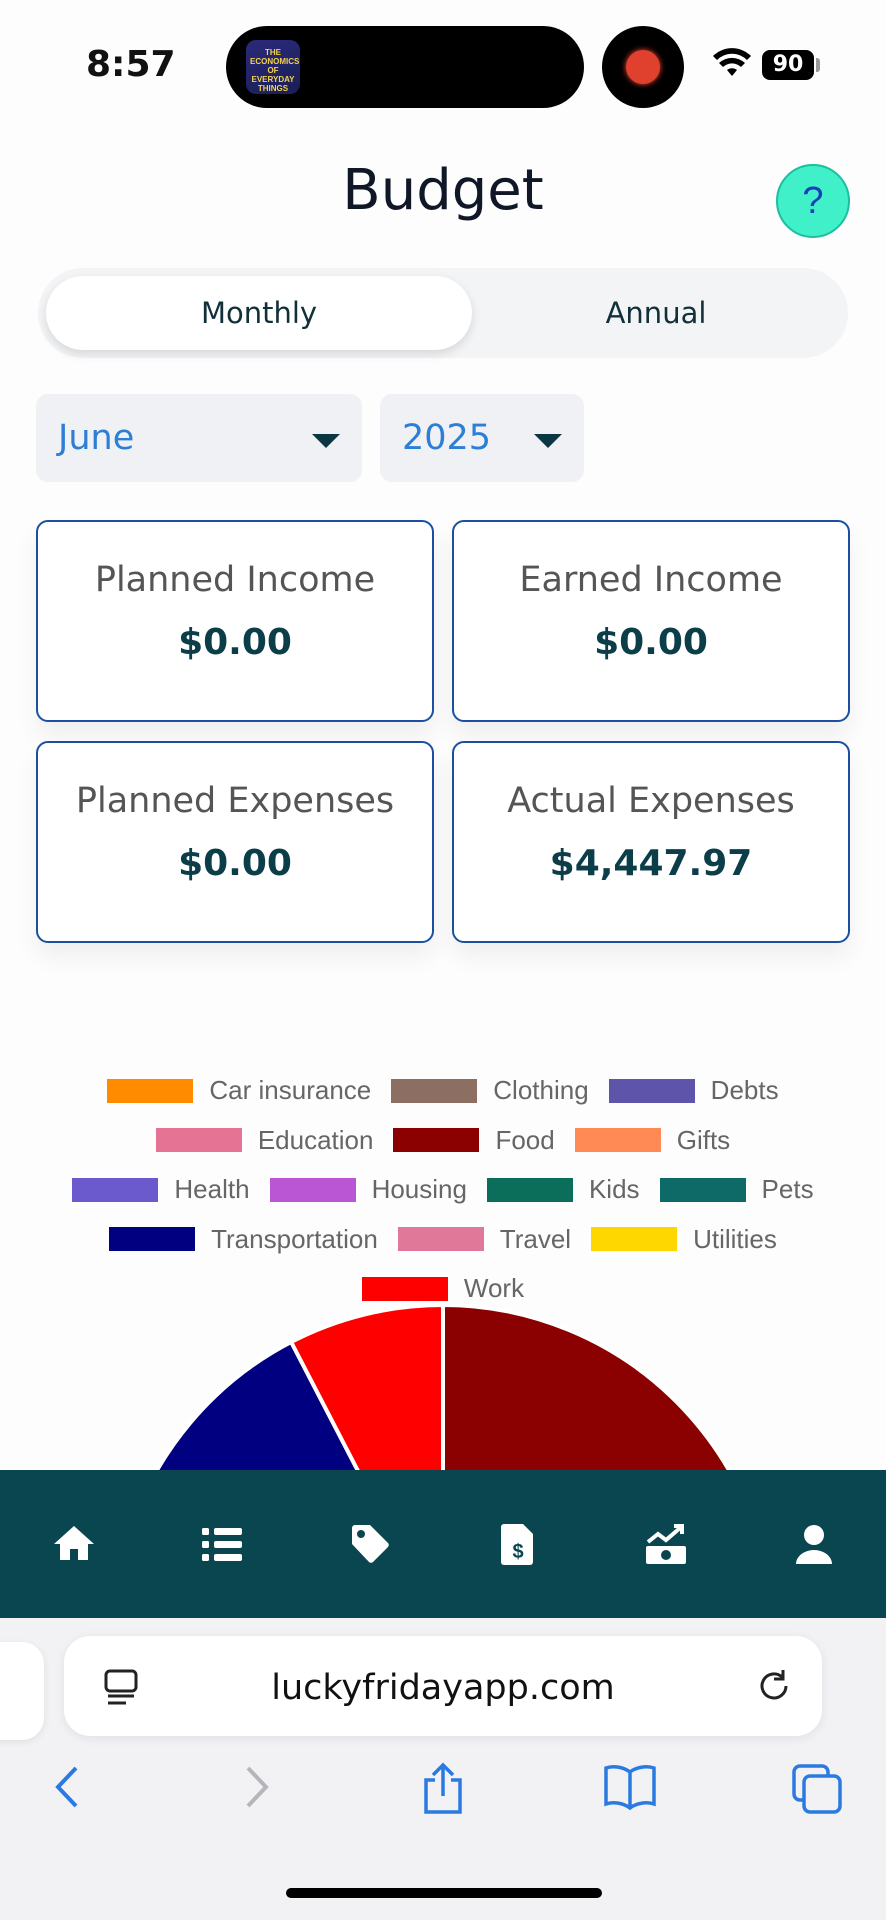 This screenshot has height=1920, width=886. I want to click on card-actual-expenses: Actual Expenses $4,447.97, so click(651, 842).